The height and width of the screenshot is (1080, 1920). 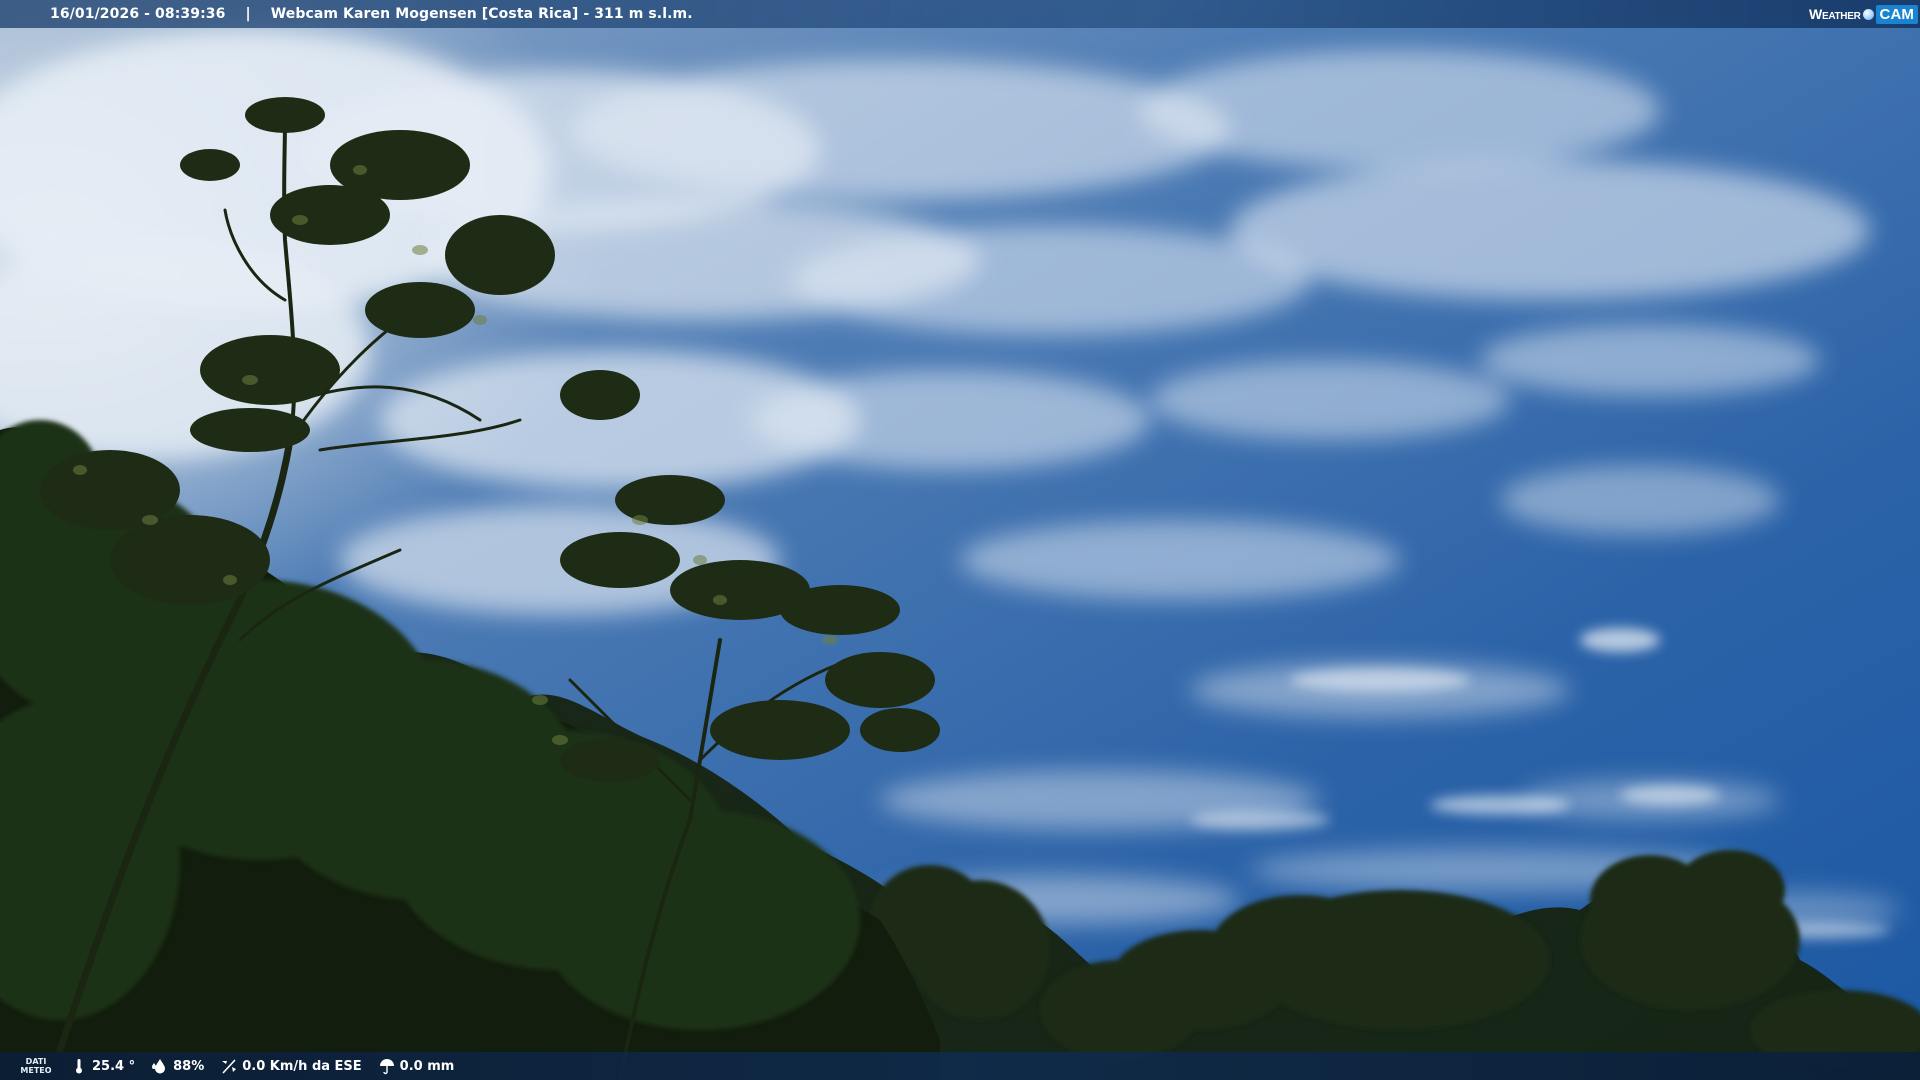 I want to click on thermometer-icon, so click(x=79, y=1066).